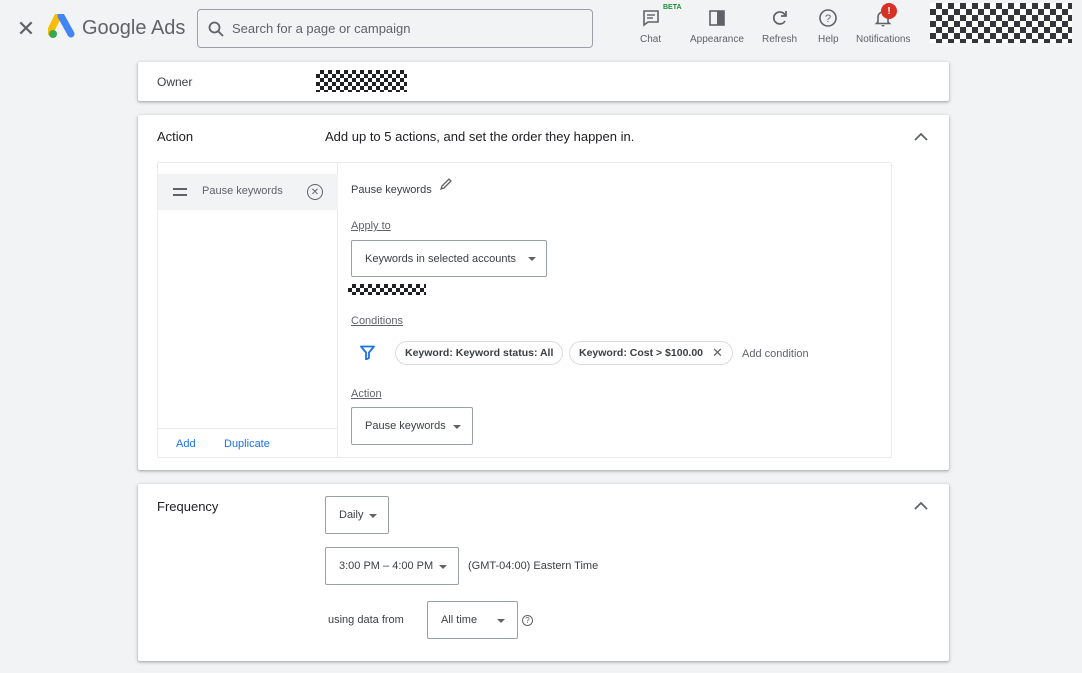 The height and width of the screenshot is (673, 1082). I want to click on action-section-title: Action, so click(175, 136).